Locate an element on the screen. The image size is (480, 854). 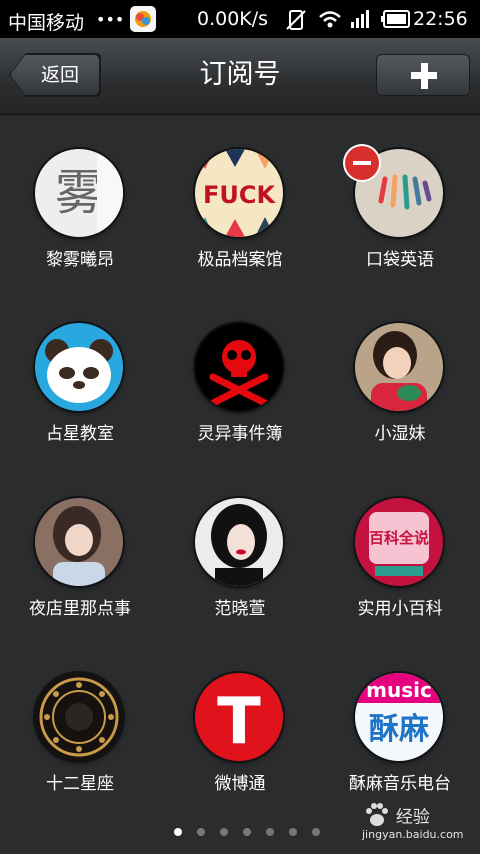
account-name: 小湿妹 is located at coordinates (400, 434).